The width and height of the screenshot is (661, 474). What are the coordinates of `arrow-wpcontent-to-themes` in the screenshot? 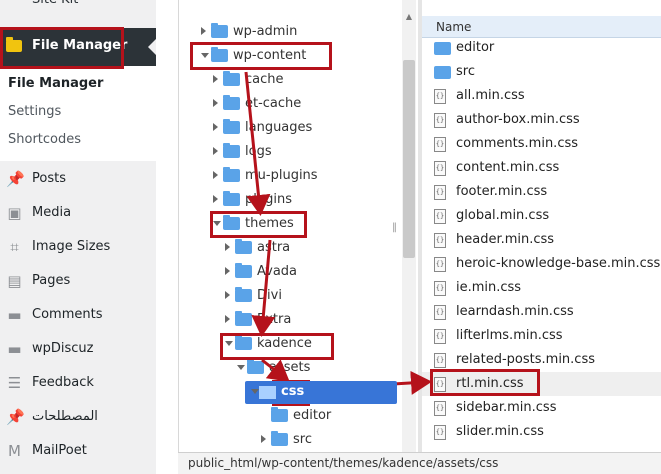 It's located at (257, 143).